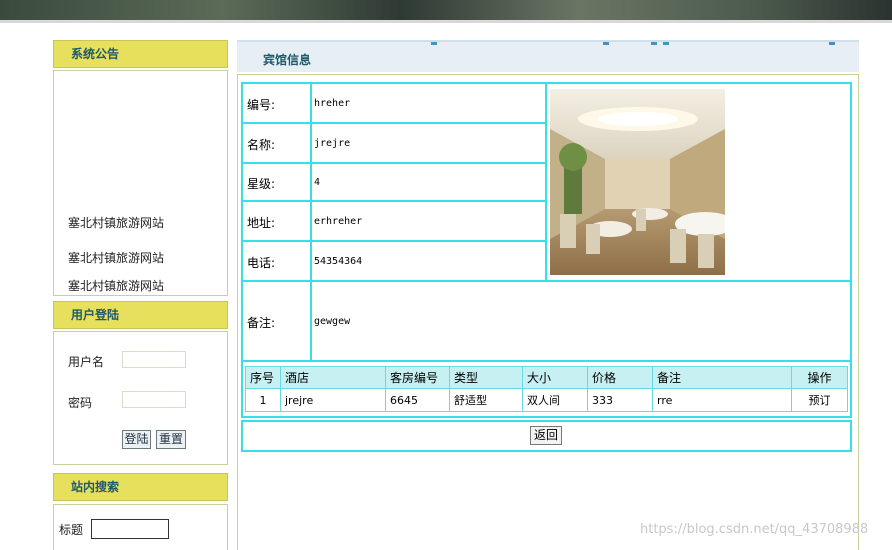  I want to click on cell-type: 舒适型, so click(486, 400).